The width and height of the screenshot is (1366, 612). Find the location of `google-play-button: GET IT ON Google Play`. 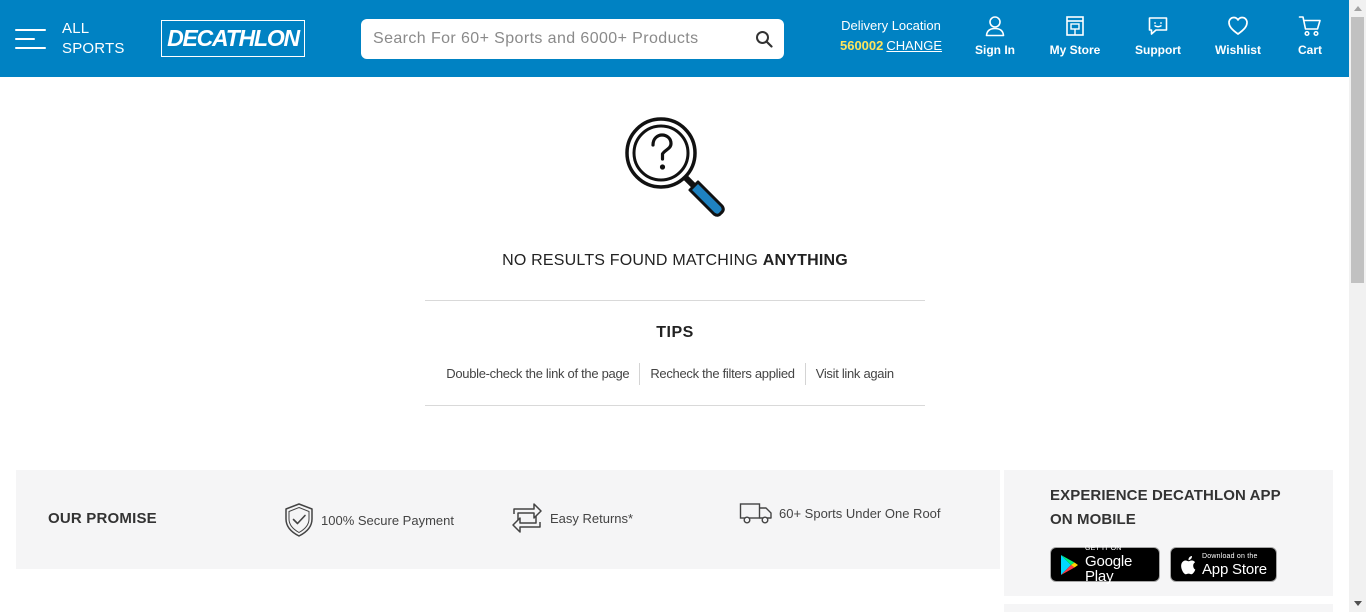

google-play-button: GET IT ON Google Play is located at coordinates (1105, 565).